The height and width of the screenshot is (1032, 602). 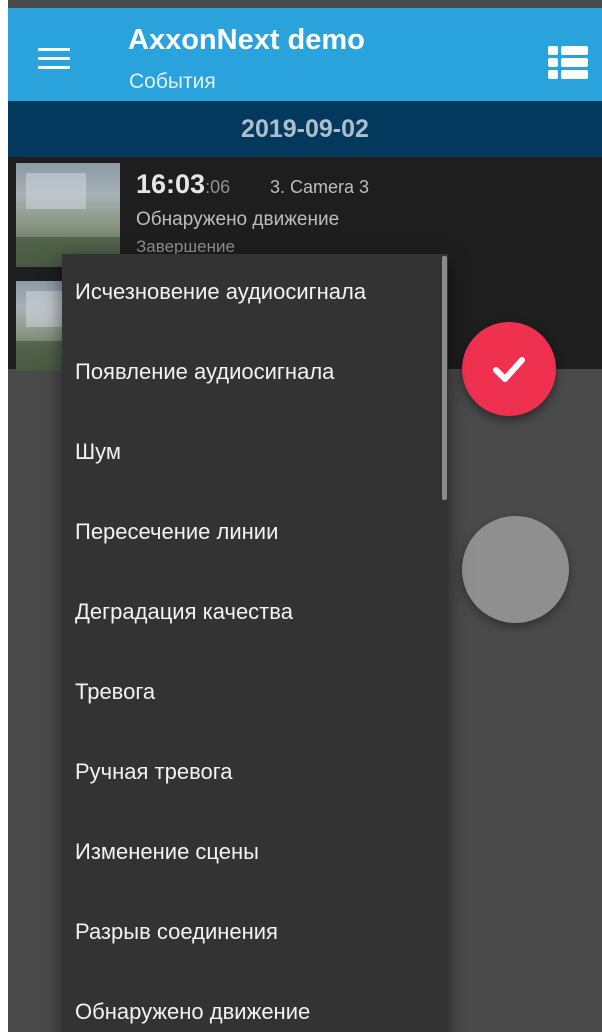 I want to click on app-subtitle: События, so click(x=172, y=81).